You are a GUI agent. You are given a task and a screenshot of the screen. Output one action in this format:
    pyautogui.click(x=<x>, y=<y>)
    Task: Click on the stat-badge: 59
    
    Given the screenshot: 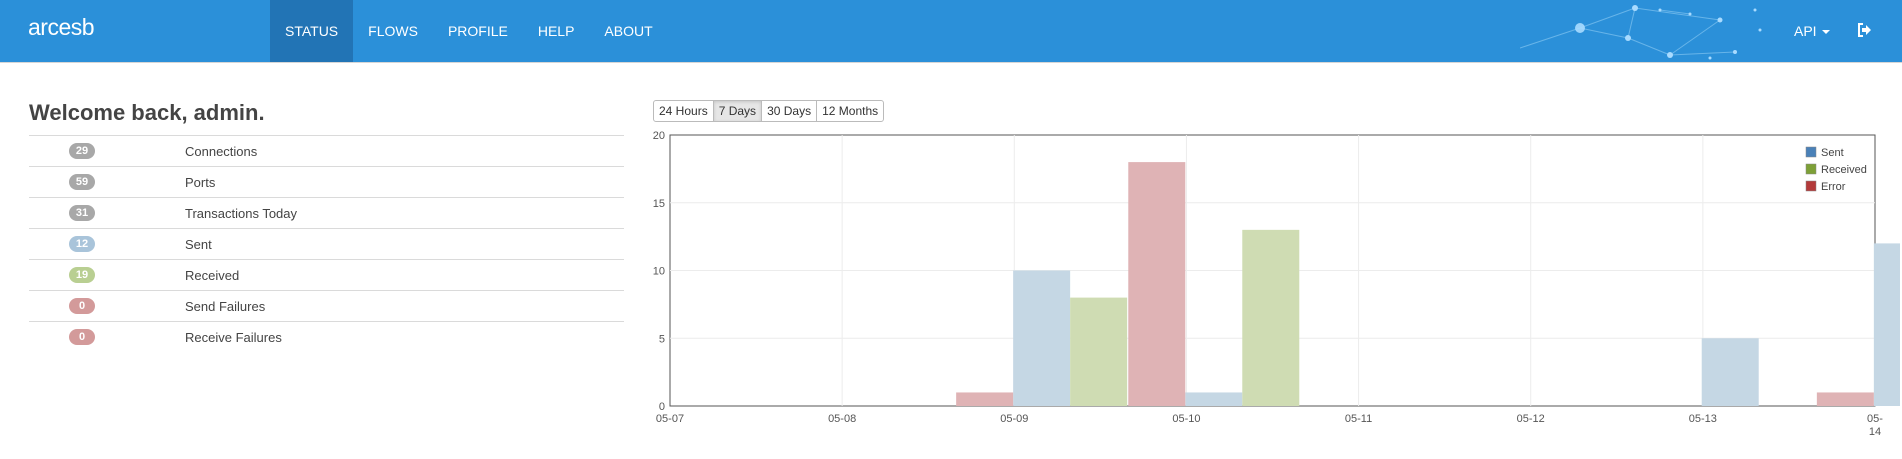 What is the action you would take?
    pyautogui.click(x=82, y=182)
    